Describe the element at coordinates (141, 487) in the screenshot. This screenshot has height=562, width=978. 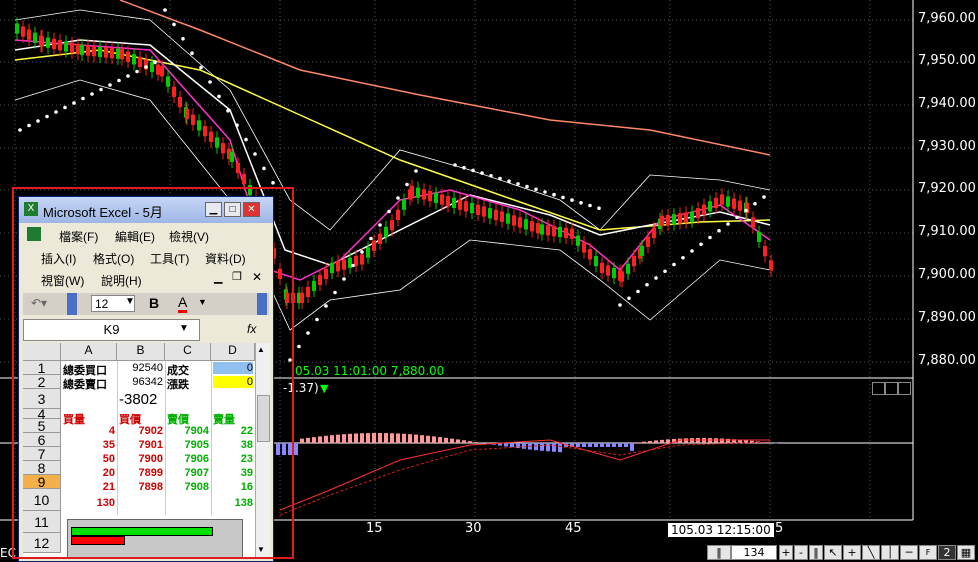
I see `cell-buy-price: 7898` at that location.